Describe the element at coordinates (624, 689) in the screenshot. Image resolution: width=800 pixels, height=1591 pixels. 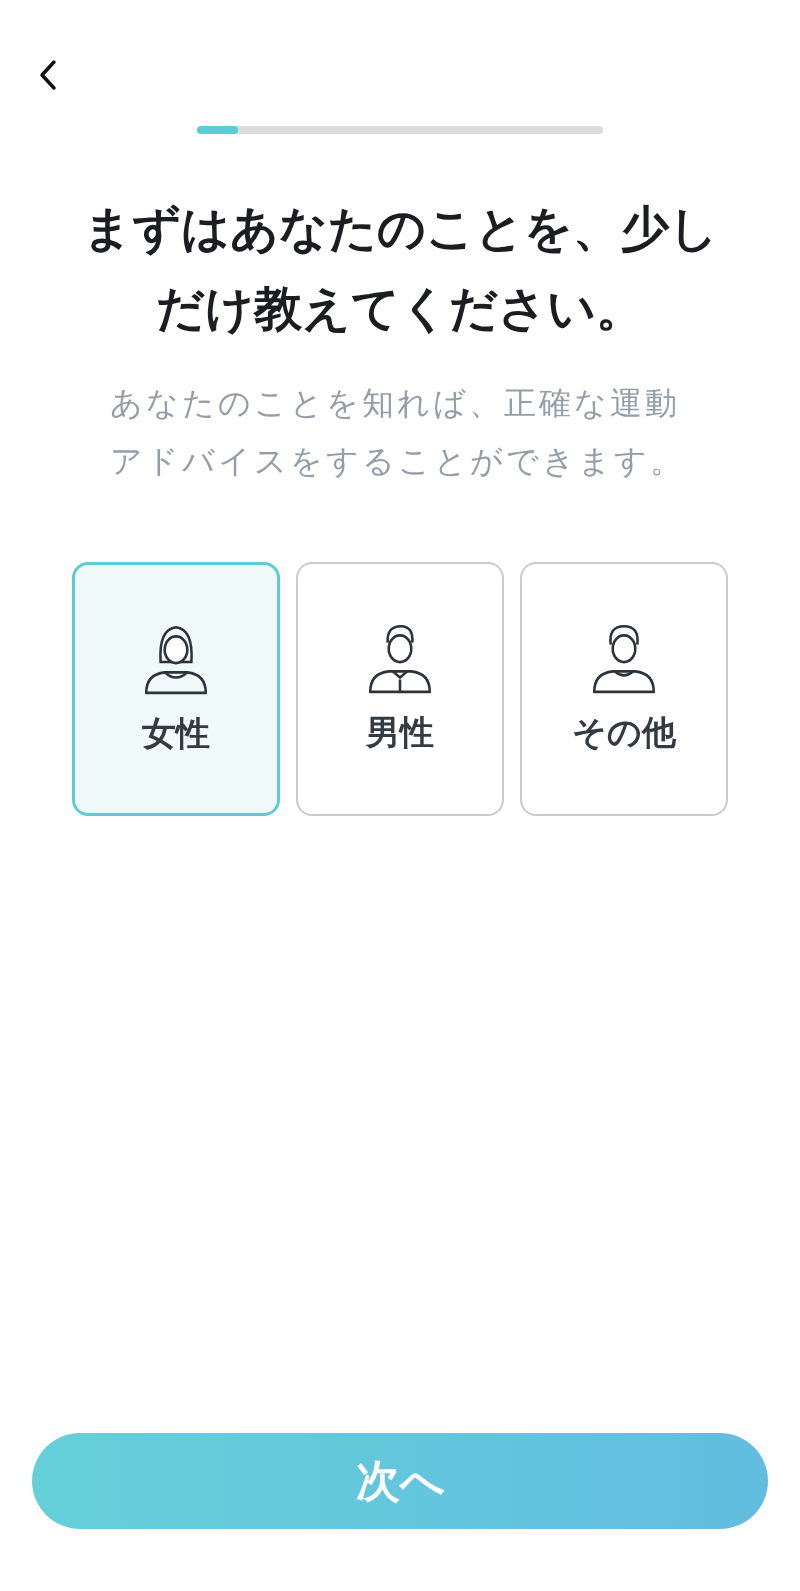
I see `gender-option: その他` at that location.